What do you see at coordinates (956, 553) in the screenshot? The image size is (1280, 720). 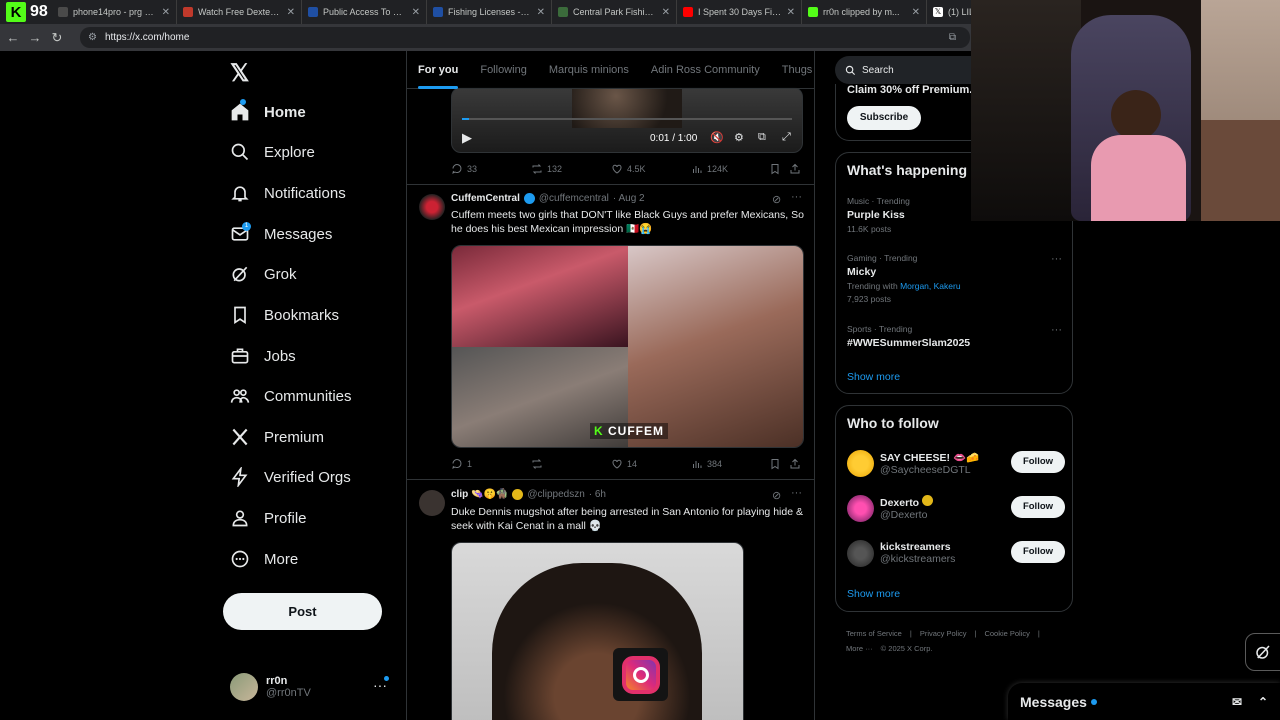 I see `follow-suggestion: kickstreamers @kickstreamers Follow` at bounding box center [956, 553].